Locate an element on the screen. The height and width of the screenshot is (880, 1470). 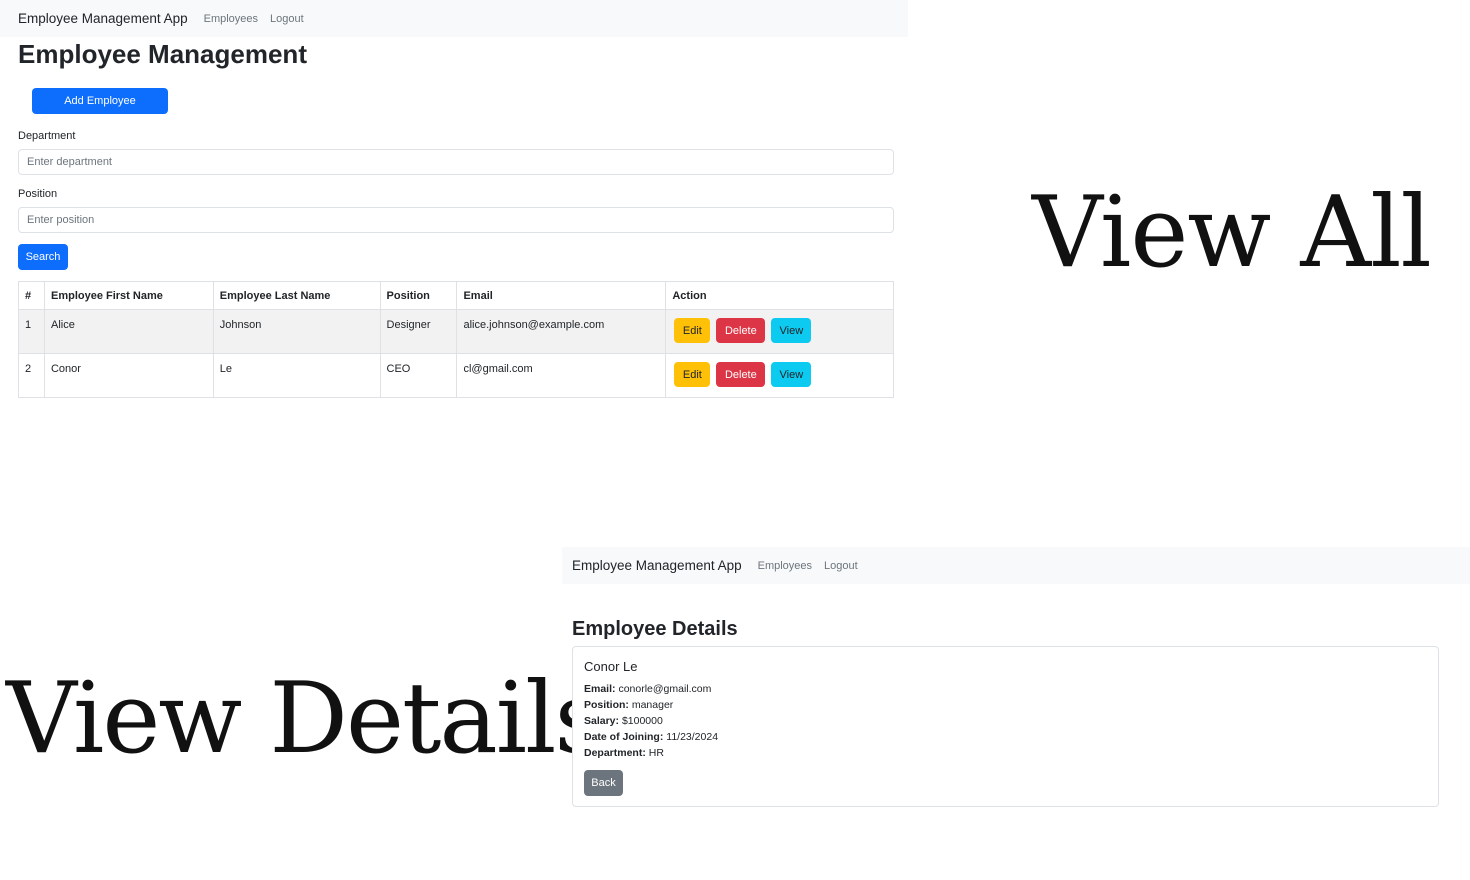
field-salary: Salary: $100000 is located at coordinates (651, 721).